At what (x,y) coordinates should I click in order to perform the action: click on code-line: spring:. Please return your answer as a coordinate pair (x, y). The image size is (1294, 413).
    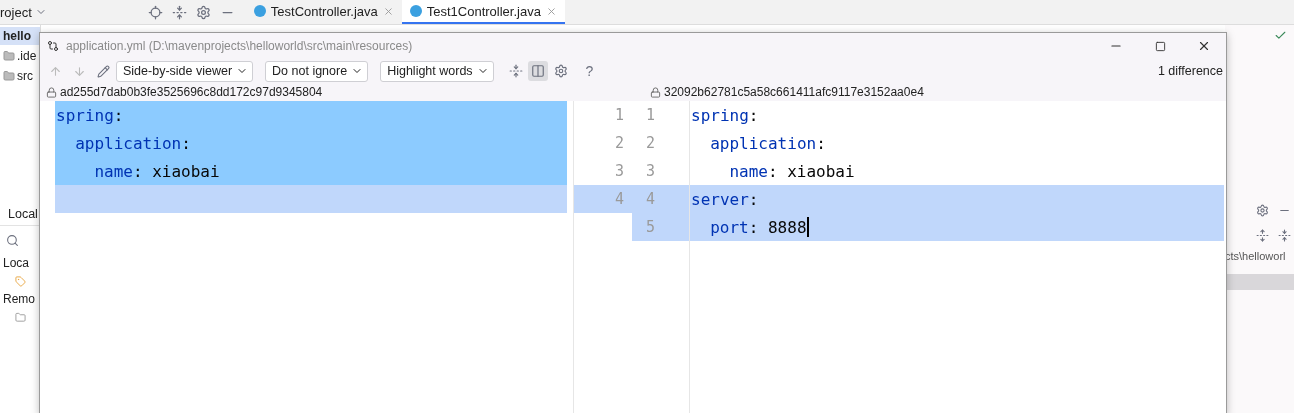
    Looking at the image, I should click on (725, 115).